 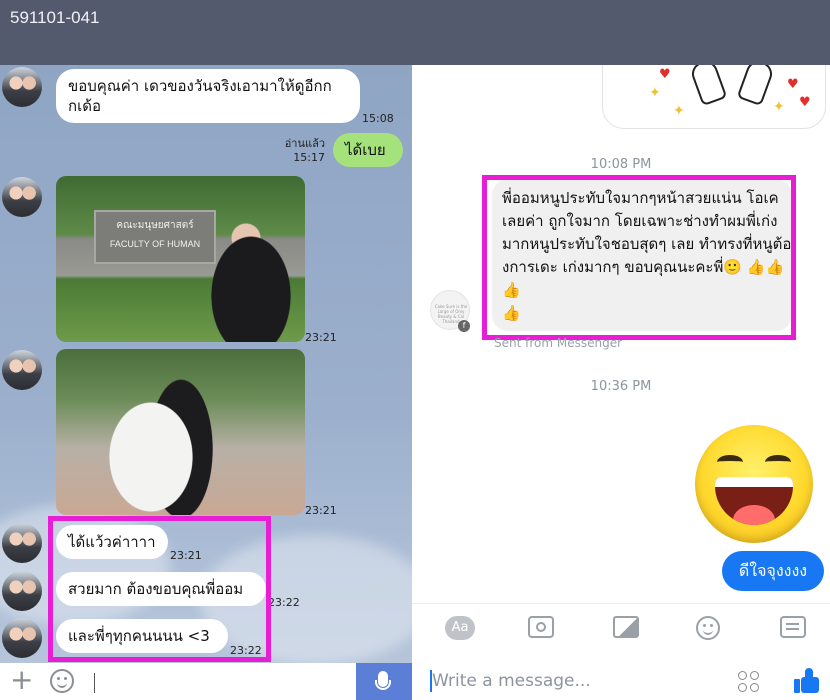 I want to click on messenger-toolbar: Aa, so click(x=621, y=626).